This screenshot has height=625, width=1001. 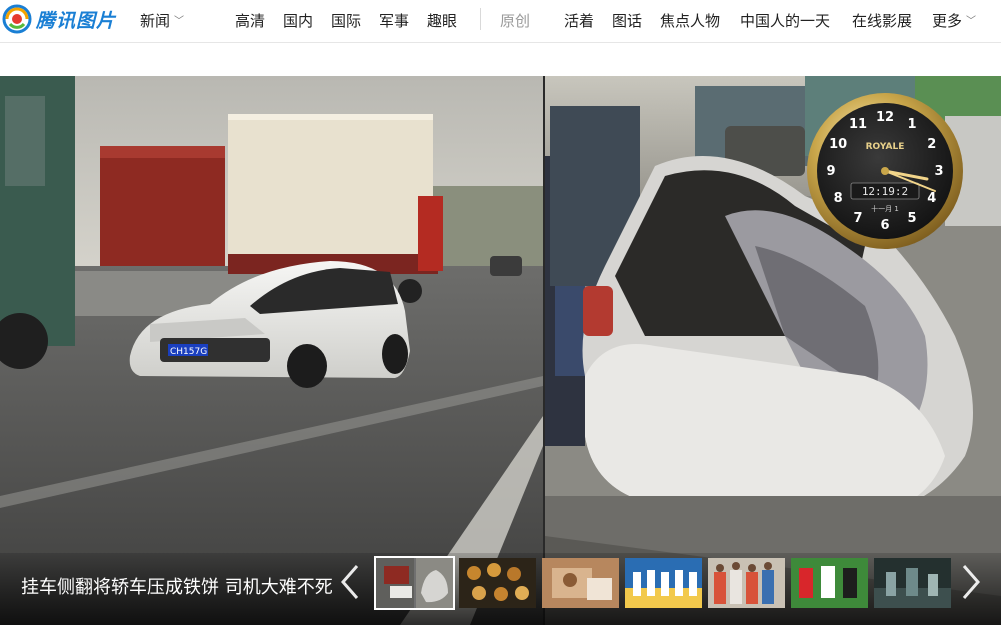 I want to click on clock-date: 十一月 1, so click(x=885, y=208).